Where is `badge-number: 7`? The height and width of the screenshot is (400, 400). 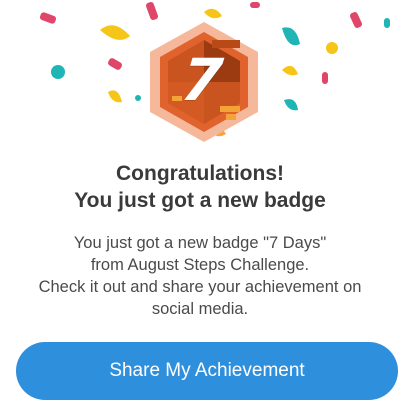 badge-number: 7 is located at coordinates (202, 80).